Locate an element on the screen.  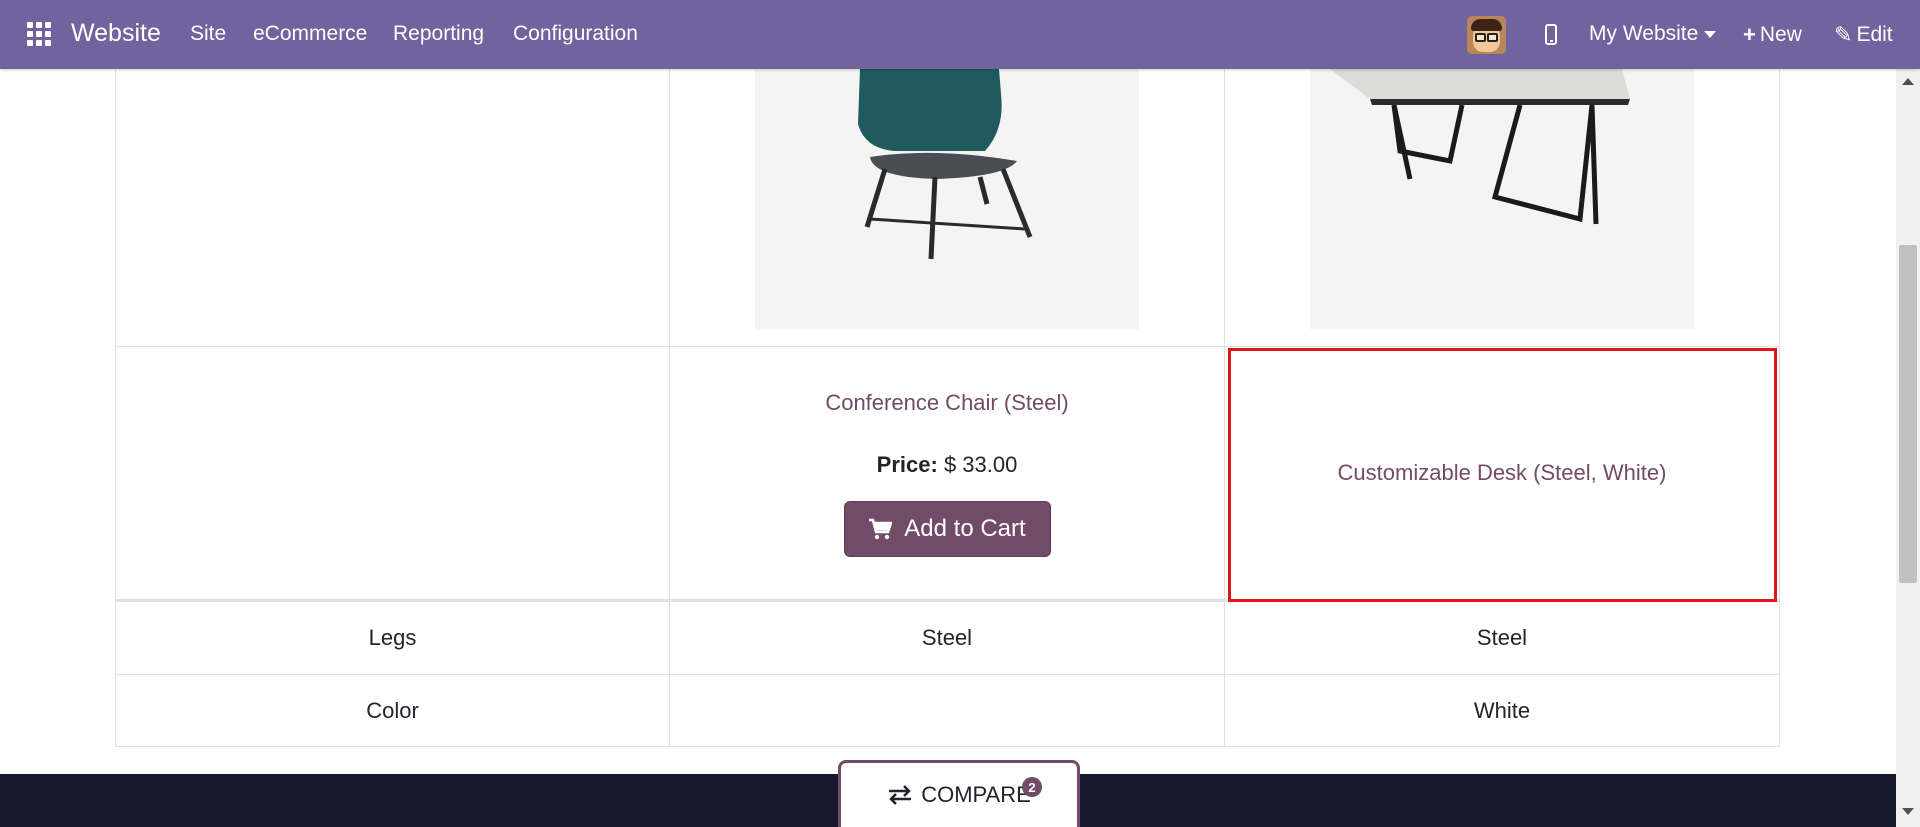
add-to-cart-label: Add to Cart is located at coordinates (965, 528).